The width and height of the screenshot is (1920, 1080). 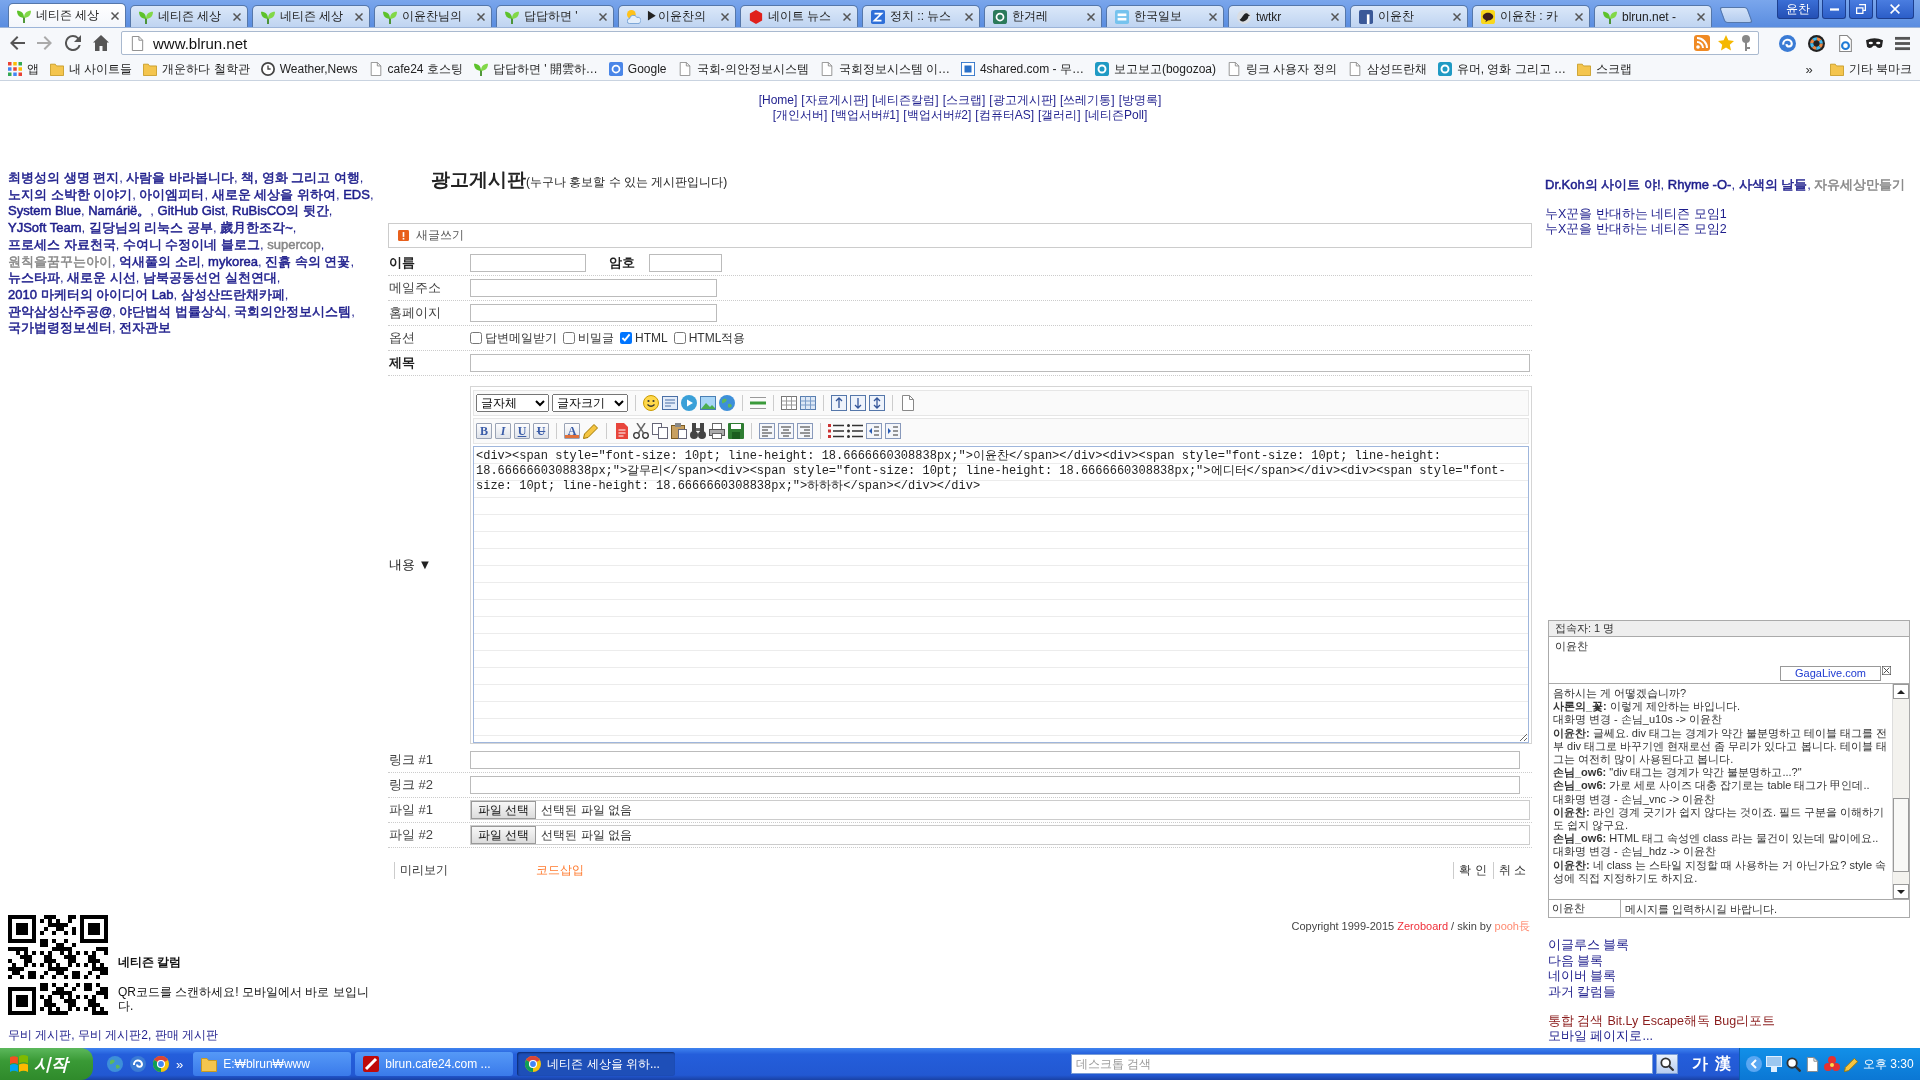 I want to click on blog-link: EDS, so click(x=356, y=194).